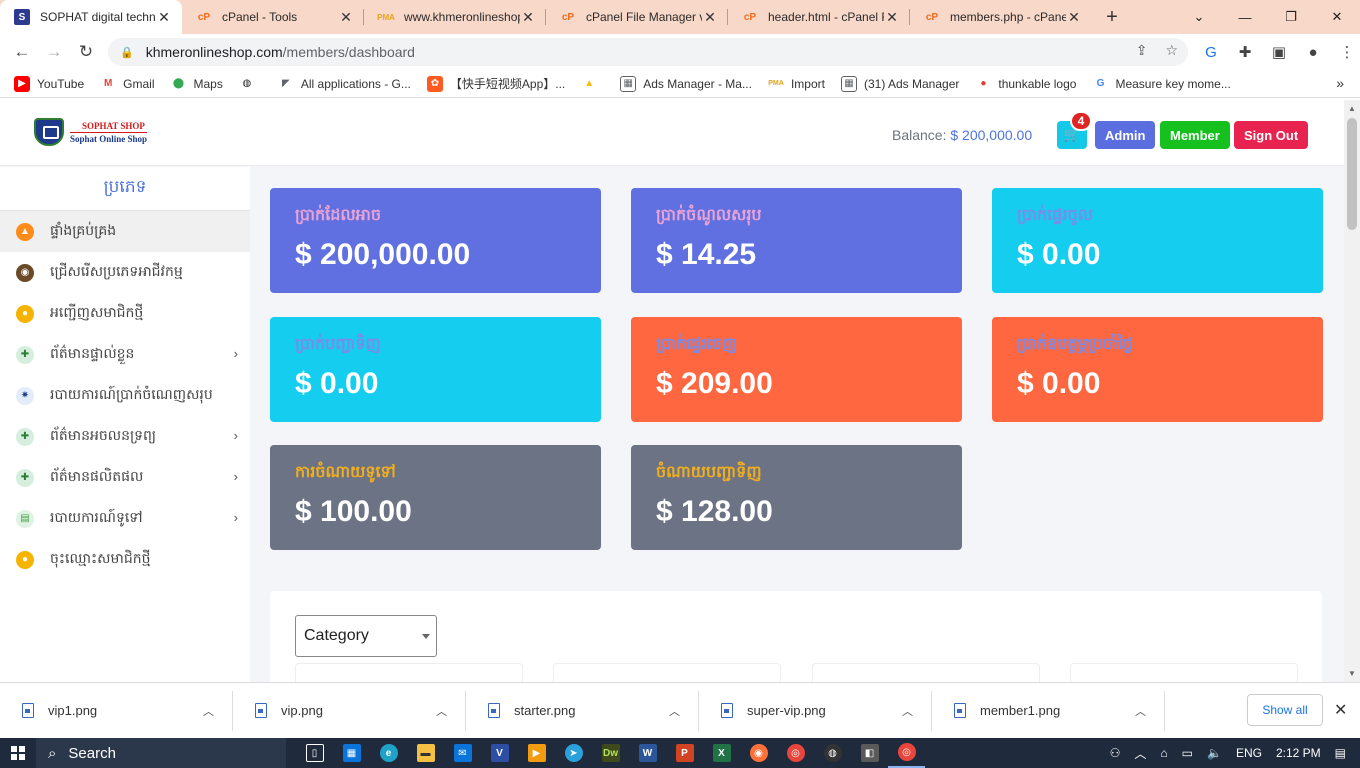  I want to click on browser-tab-file-manager: cP cPanel File Manager v3 ✕, so click(637, 17).